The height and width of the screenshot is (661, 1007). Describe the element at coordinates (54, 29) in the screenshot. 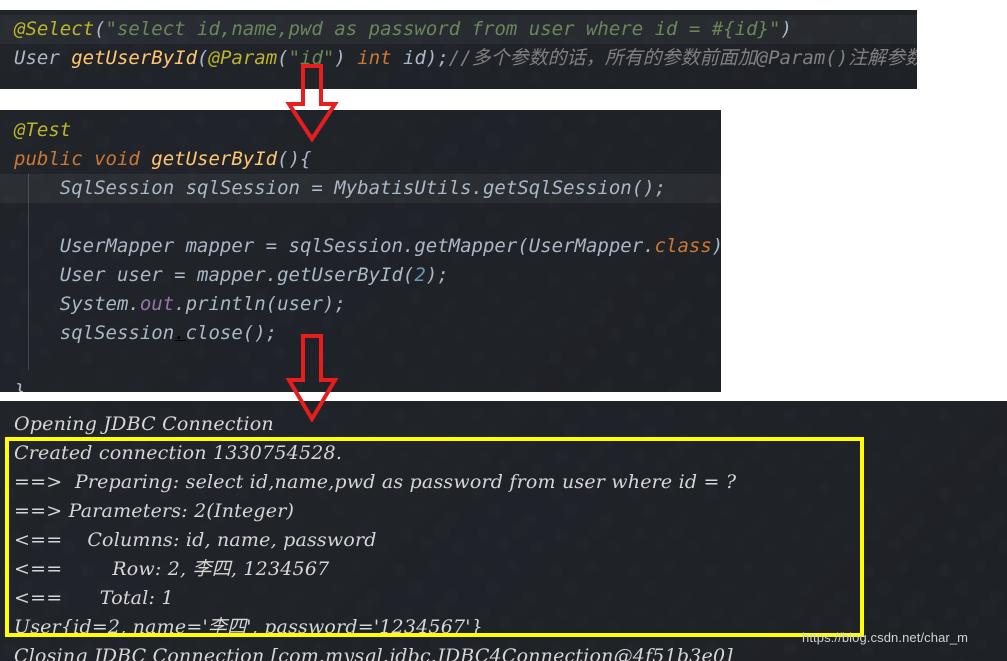

I see `code-token: @Select` at that location.